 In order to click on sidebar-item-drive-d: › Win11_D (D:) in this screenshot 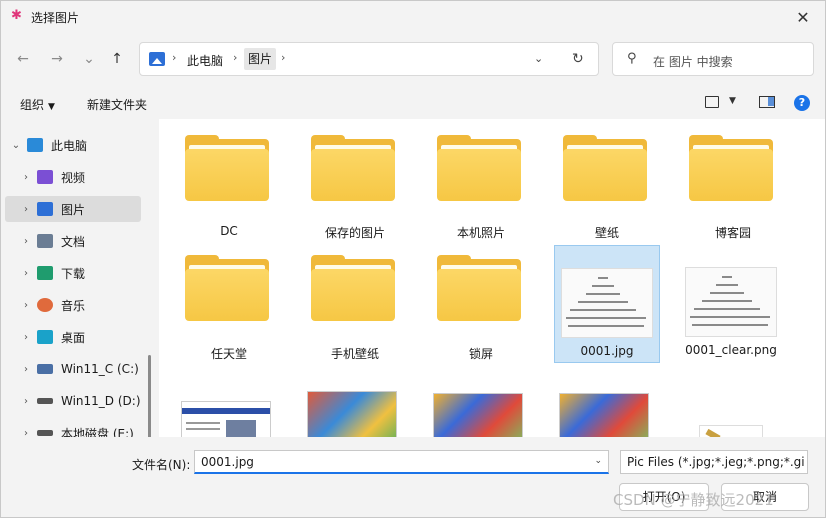, I will do `click(83, 401)`.